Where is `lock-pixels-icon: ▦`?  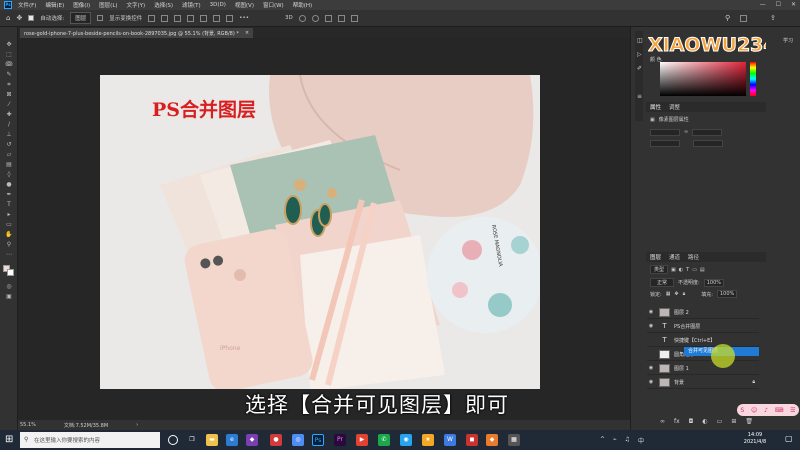
lock-pixels-icon: ▦ is located at coordinates (668, 294).